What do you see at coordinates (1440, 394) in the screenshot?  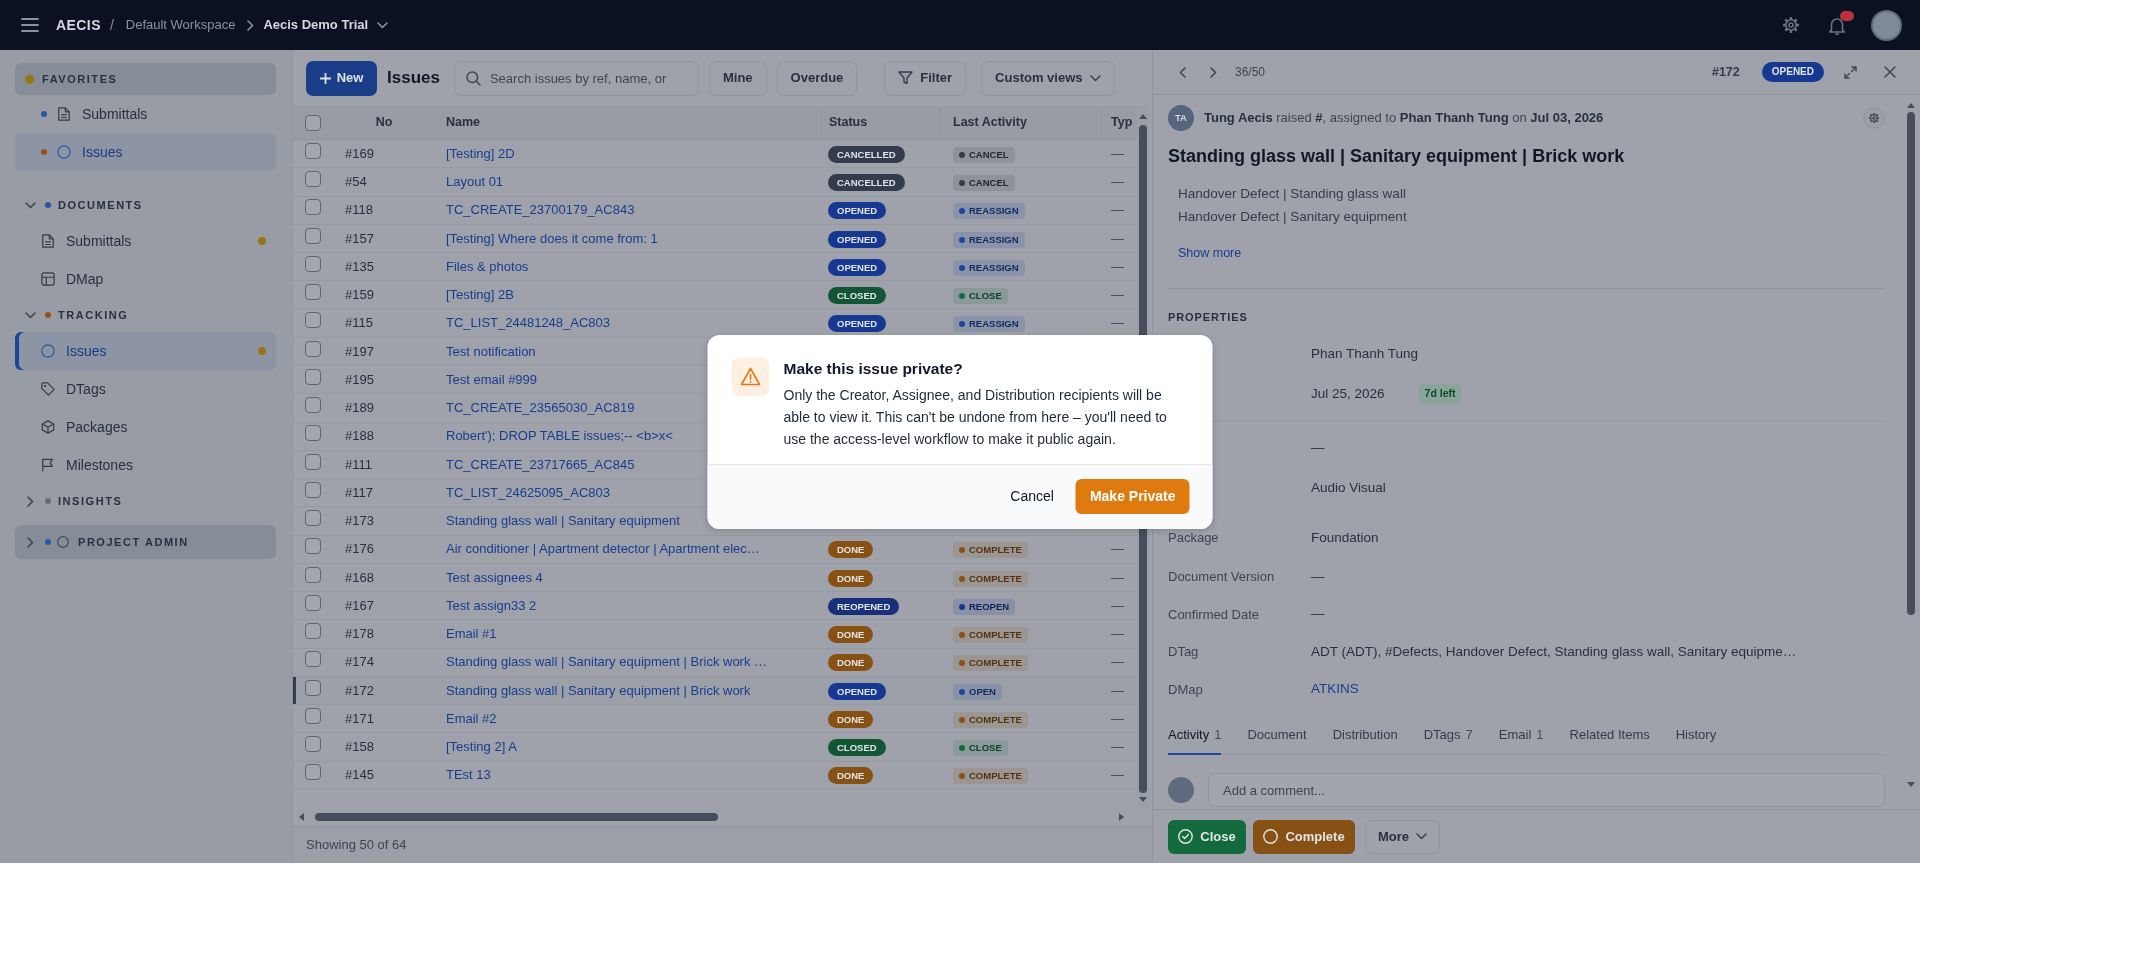 I see `due-tag: 7d left` at bounding box center [1440, 394].